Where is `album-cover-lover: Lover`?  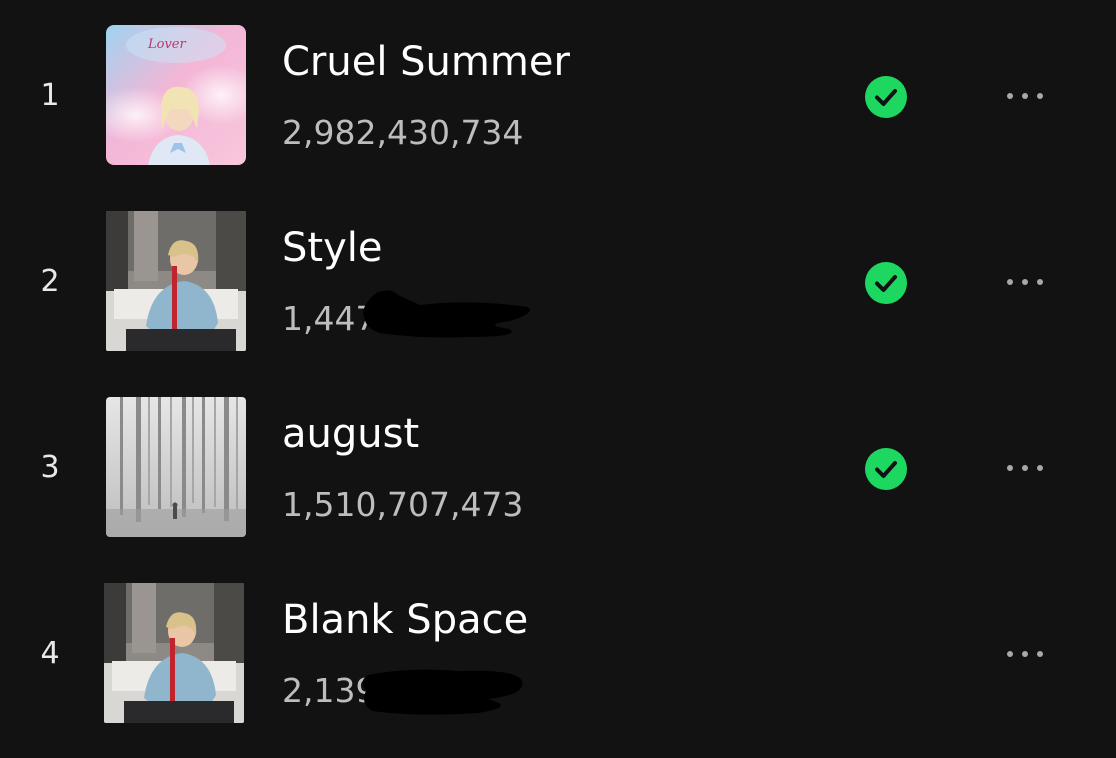 album-cover-lover: Lover is located at coordinates (176, 95).